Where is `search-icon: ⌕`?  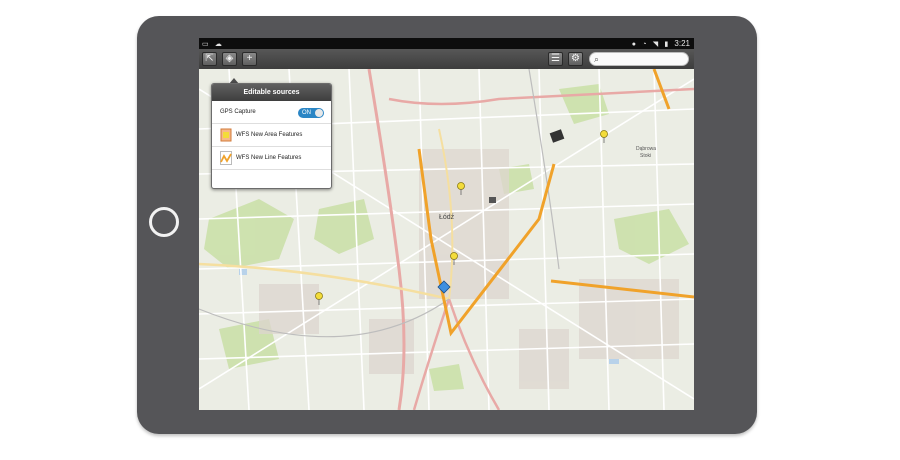 search-icon: ⌕ is located at coordinates (597, 59).